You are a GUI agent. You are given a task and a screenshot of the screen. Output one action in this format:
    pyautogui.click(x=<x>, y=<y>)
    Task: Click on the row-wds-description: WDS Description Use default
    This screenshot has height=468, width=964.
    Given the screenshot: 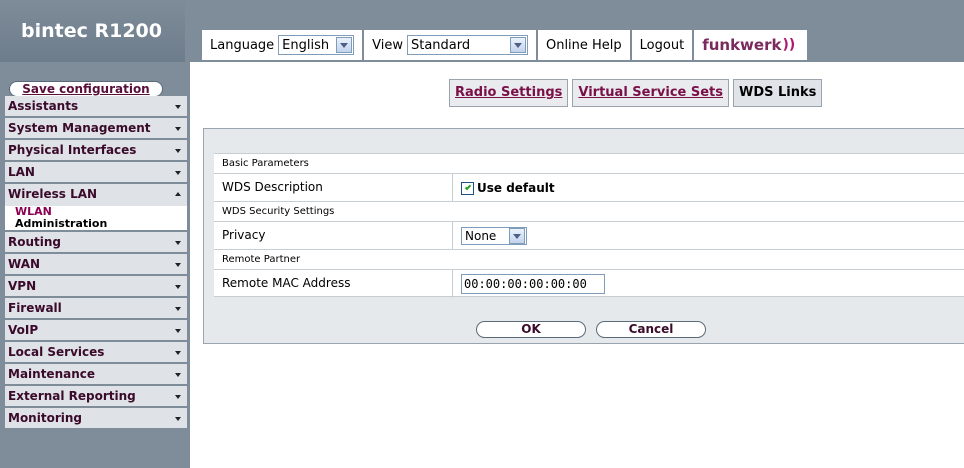 What is the action you would take?
    pyautogui.click(x=589, y=187)
    